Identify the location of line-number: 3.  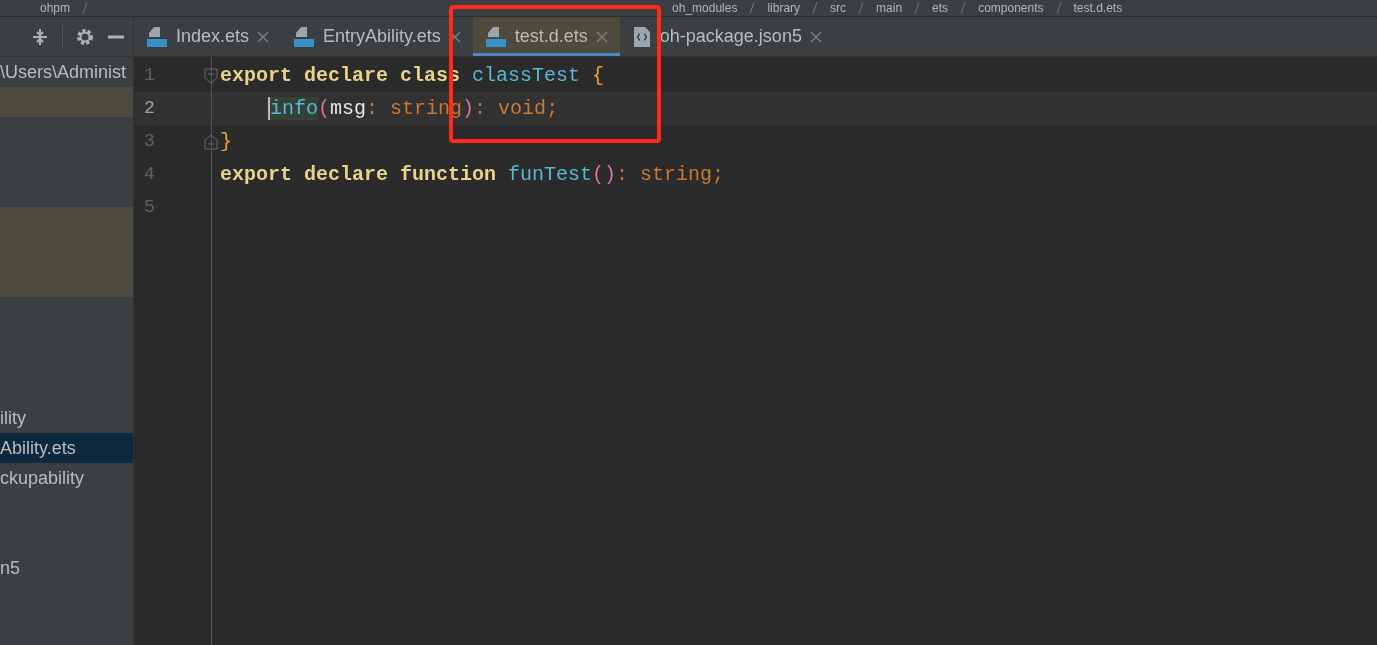
(149, 141).